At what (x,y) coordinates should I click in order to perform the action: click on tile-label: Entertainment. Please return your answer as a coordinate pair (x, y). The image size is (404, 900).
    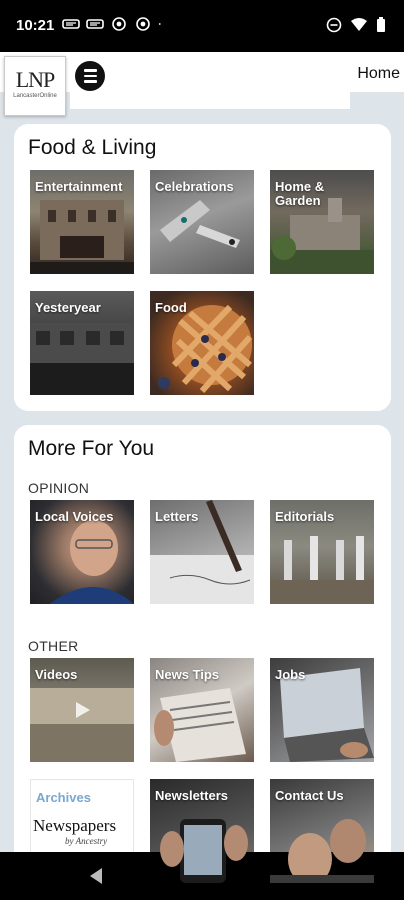
    Looking at the image, I should click on (79, 186).